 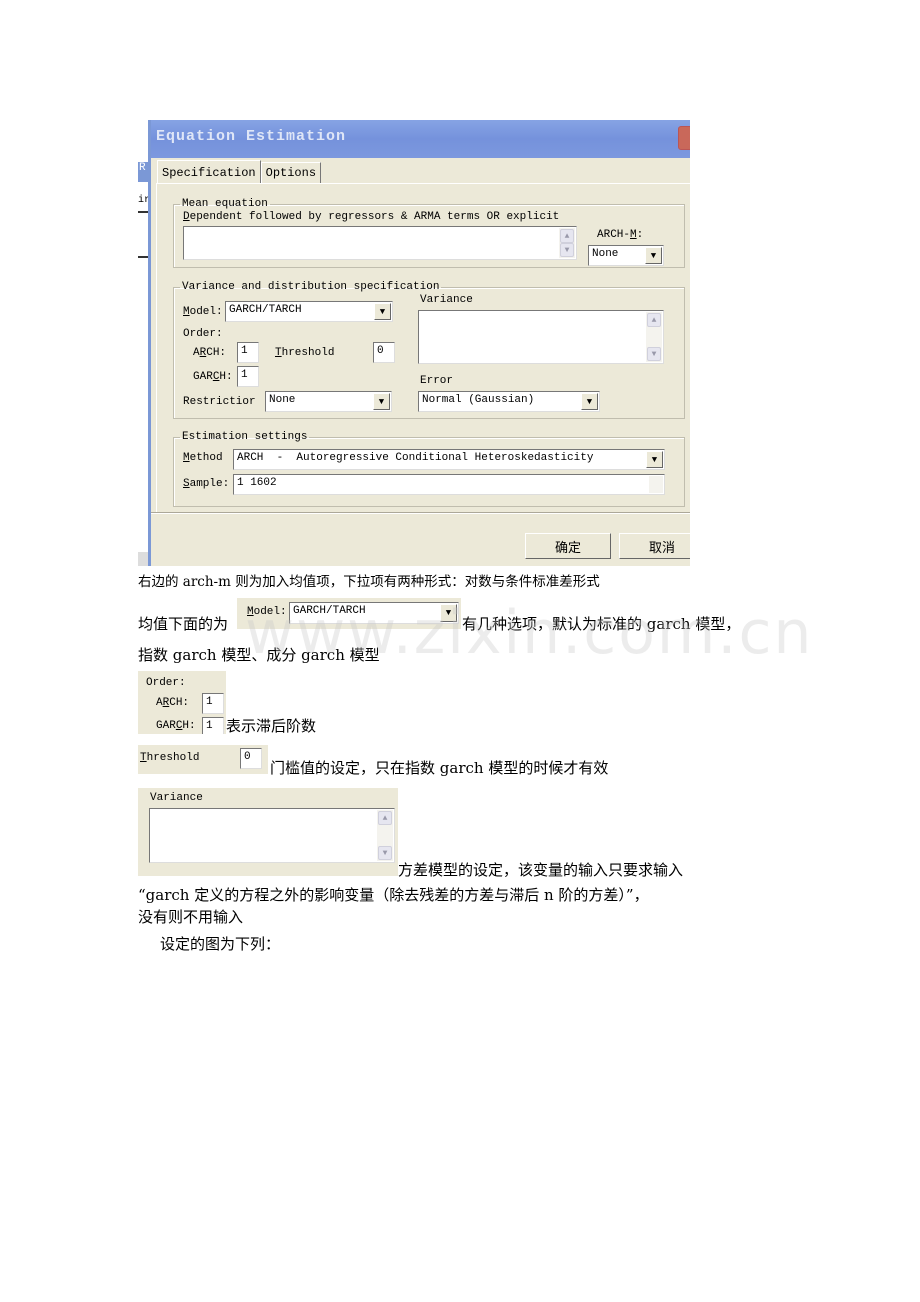 What do you see at coordinates (420, 139) in the screenshot?
I see `dialog-titlebar: Equation Estimation` at bounding box center [420, 139].